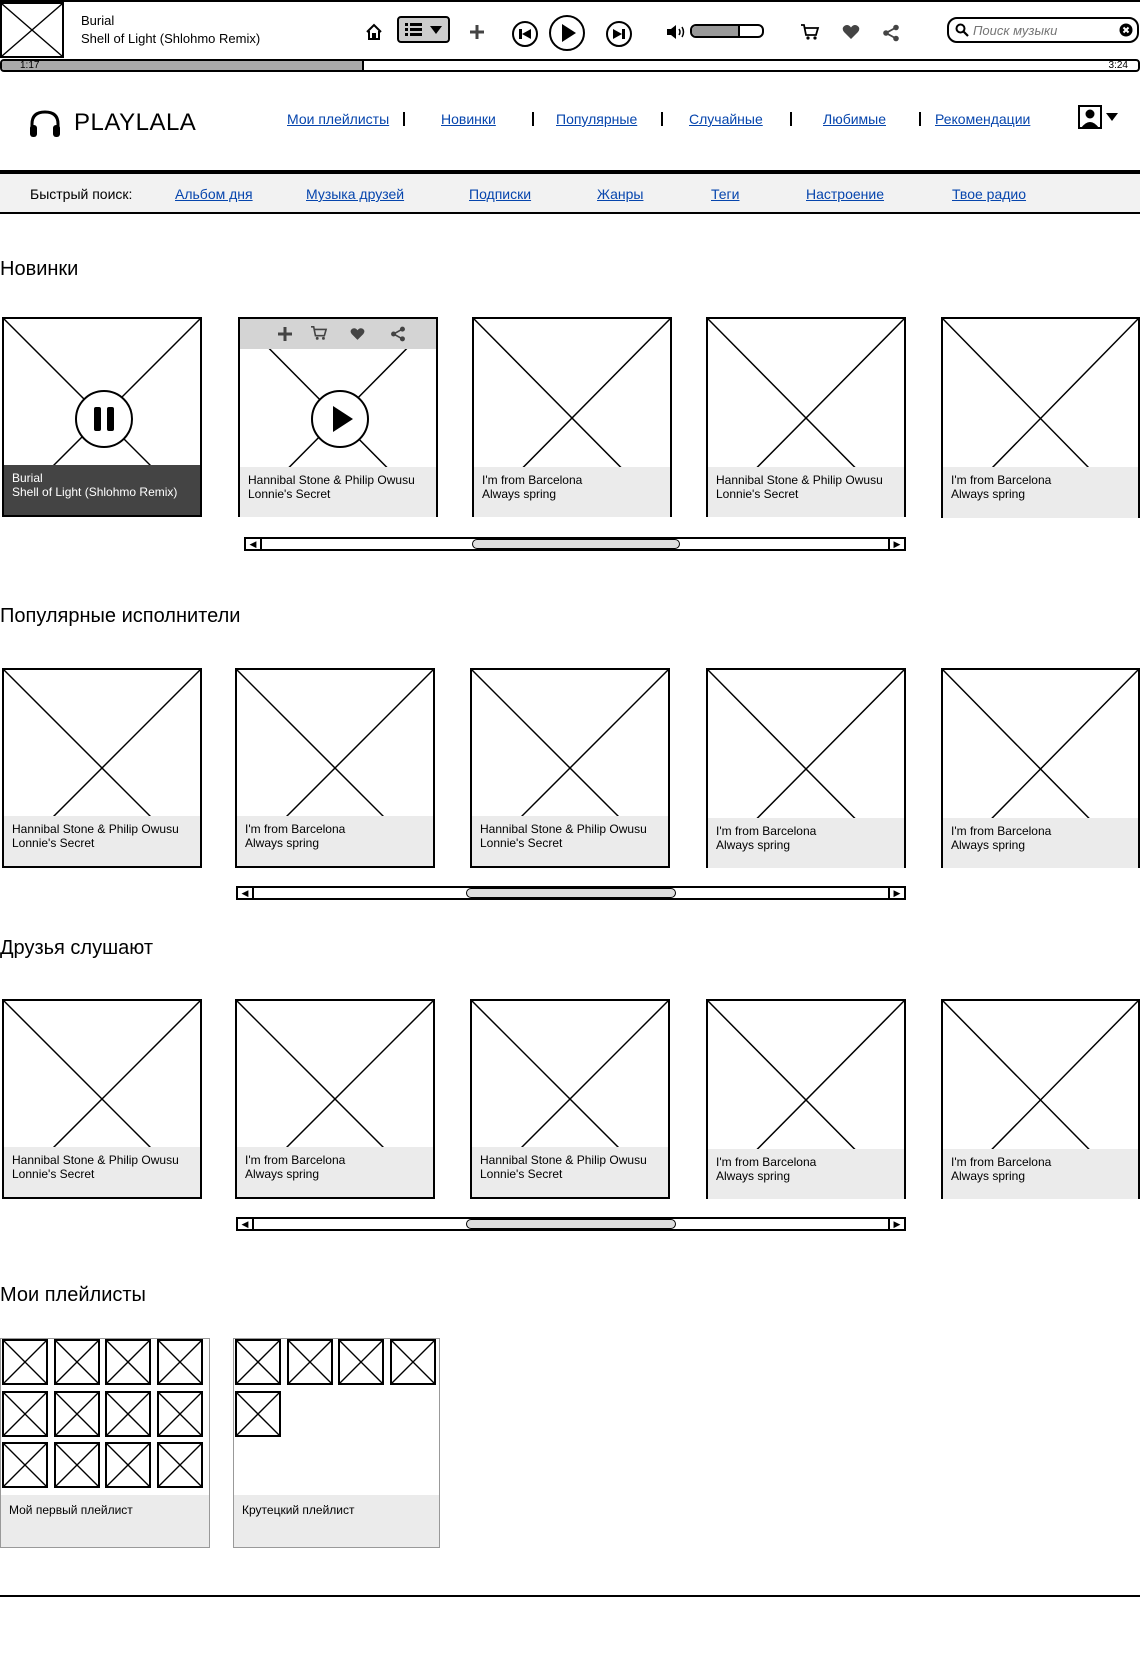 This screenshot has width=1140, height=1672. What do you see at coordinates (725, 194) in the screenshot?
I see `quick-link-tags: Теги` at bounding box center [725, 194].